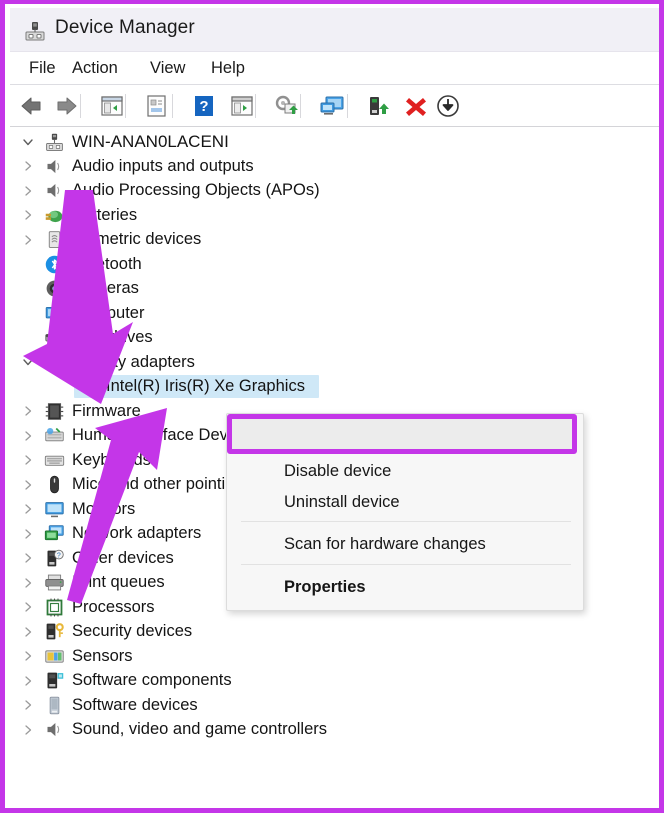 The height and width of the screenshot is (813, 664). I want to click on scan-hardware-changes-icon, so click(286, 106).